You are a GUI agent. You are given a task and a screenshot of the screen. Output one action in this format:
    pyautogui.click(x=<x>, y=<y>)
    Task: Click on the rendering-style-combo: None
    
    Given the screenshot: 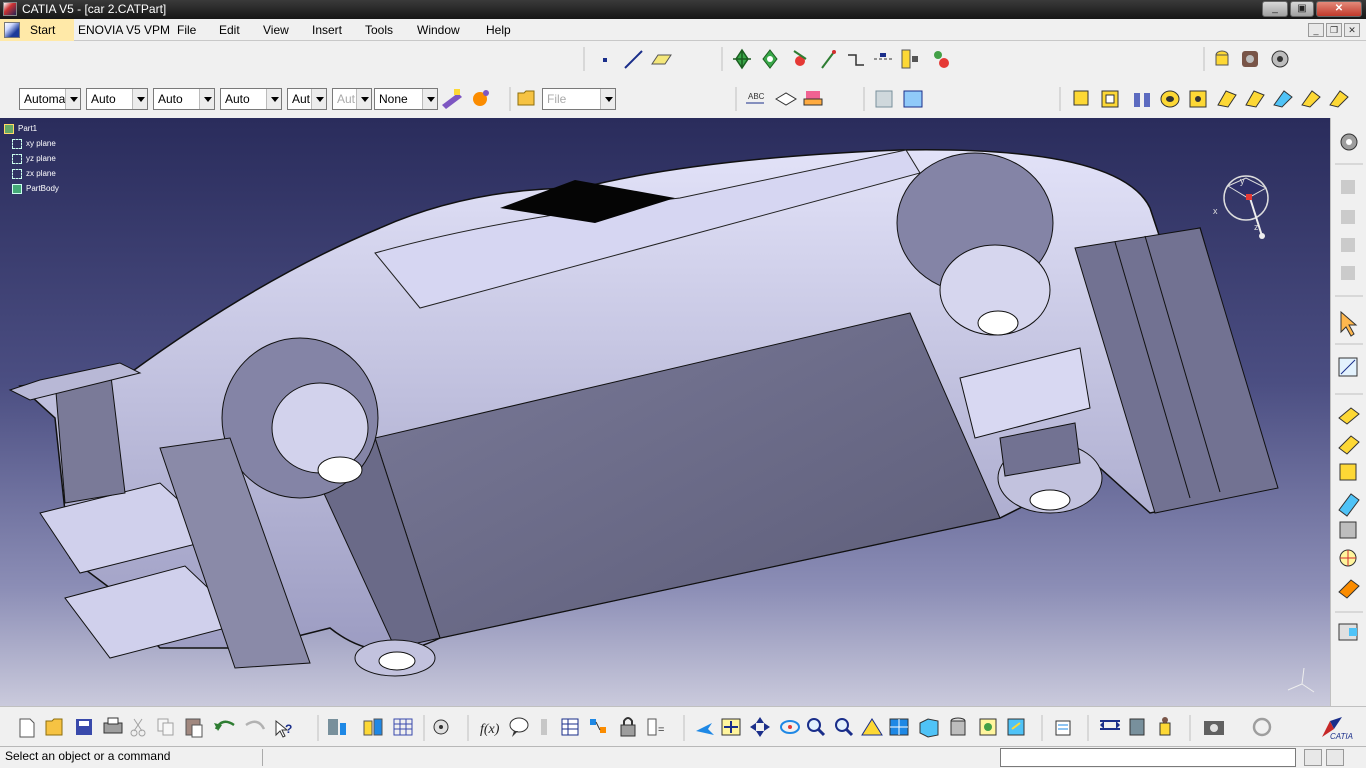 What is the action you would take?
    pyautogui.click(x=406, y=99)
    